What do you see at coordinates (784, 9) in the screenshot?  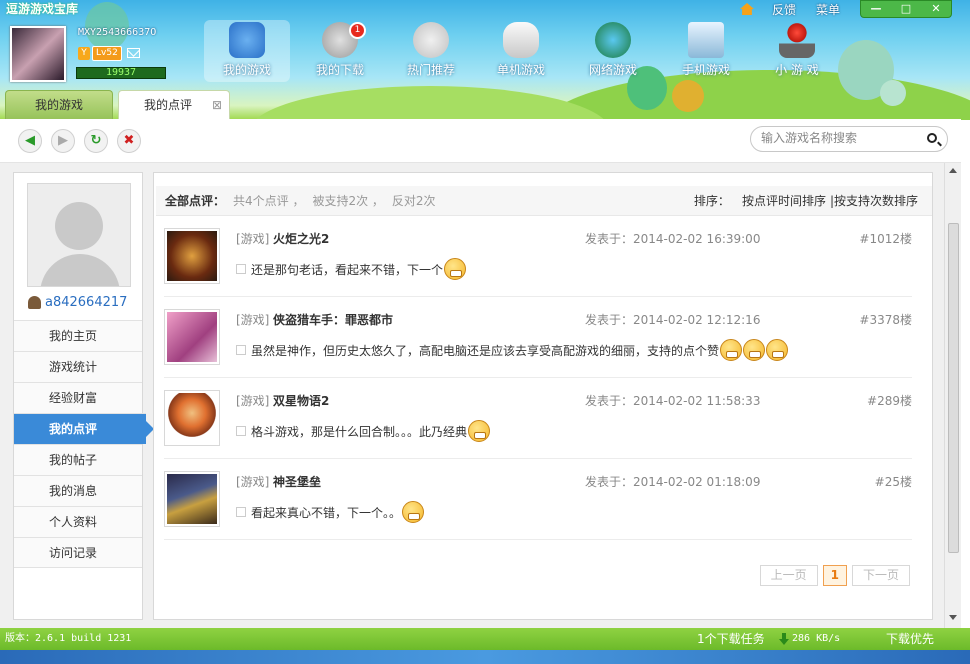 I see `feedback-link: 反馈` at bounding box center [784, 9].